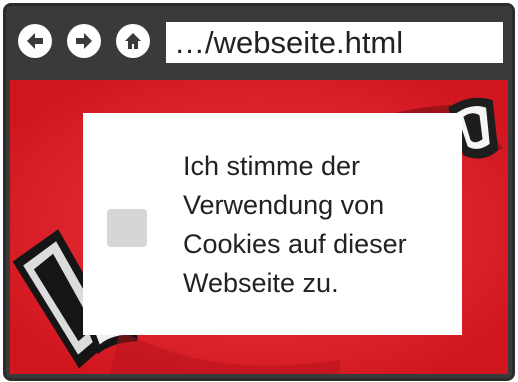 Image resolution: width=518 pixels, height=382 pixels. Describe the element at coordinates (289, 42) in the screenshot. I see `address-text: …/webseite.html` at that location.